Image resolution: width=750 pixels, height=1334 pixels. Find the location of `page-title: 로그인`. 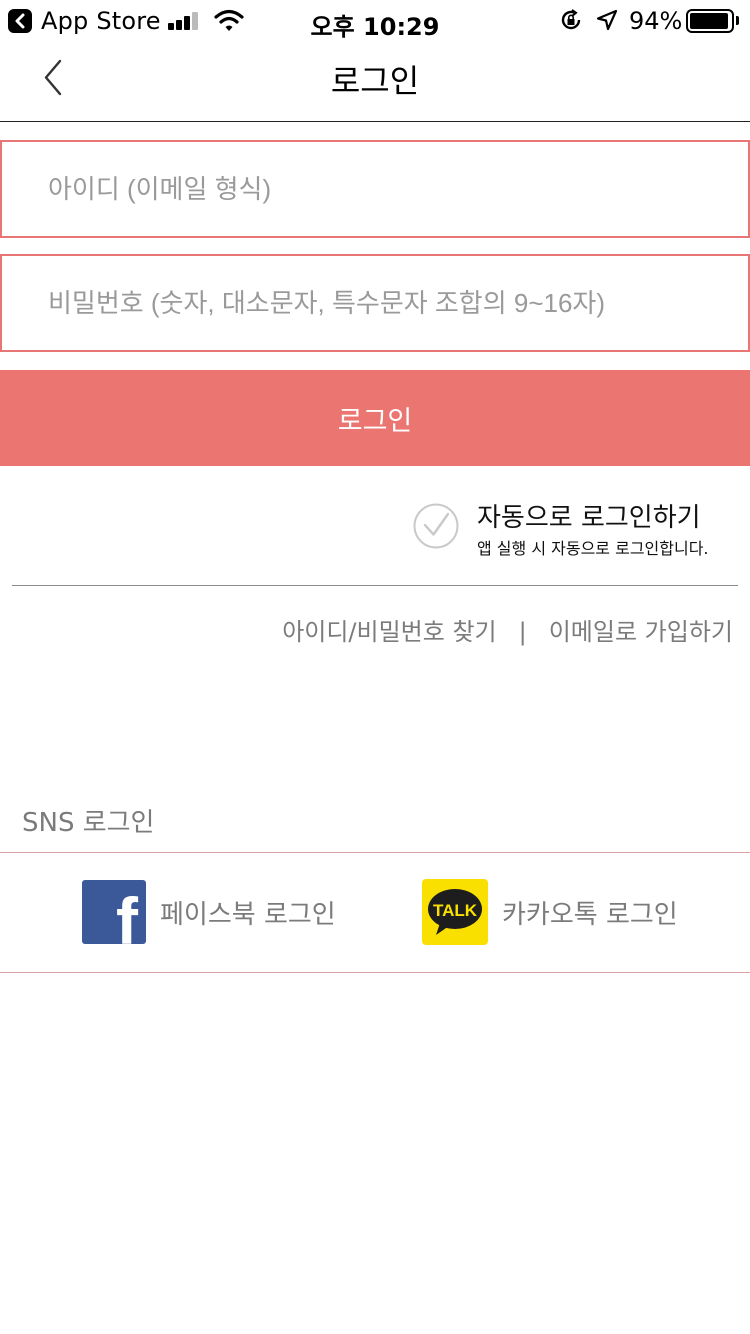

page-title: 로그인 is located at coordinates (375, 81).